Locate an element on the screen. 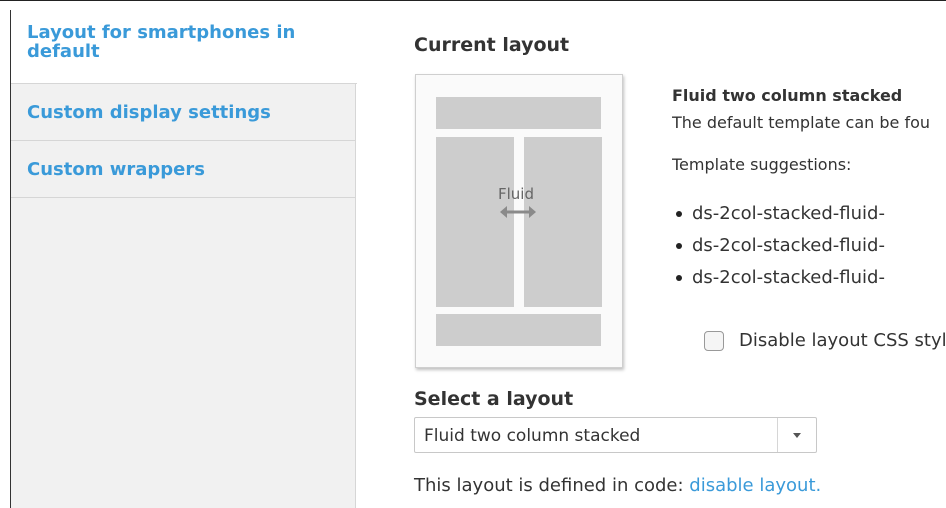 This screenshot has width=946, height=508. tab-label-line1: Layout for smartphones in is located at coordinates (161, 32).